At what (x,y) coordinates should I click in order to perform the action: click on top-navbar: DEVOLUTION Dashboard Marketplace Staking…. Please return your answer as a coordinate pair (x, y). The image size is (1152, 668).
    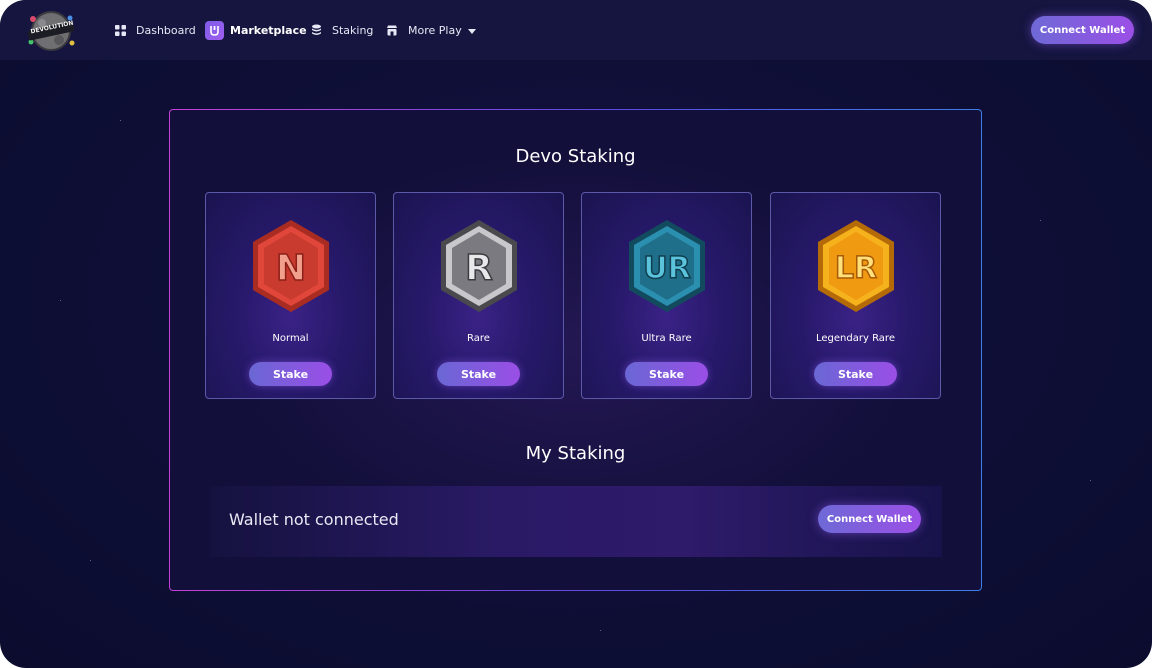
    Looking at the image, I should click on (576, 30).